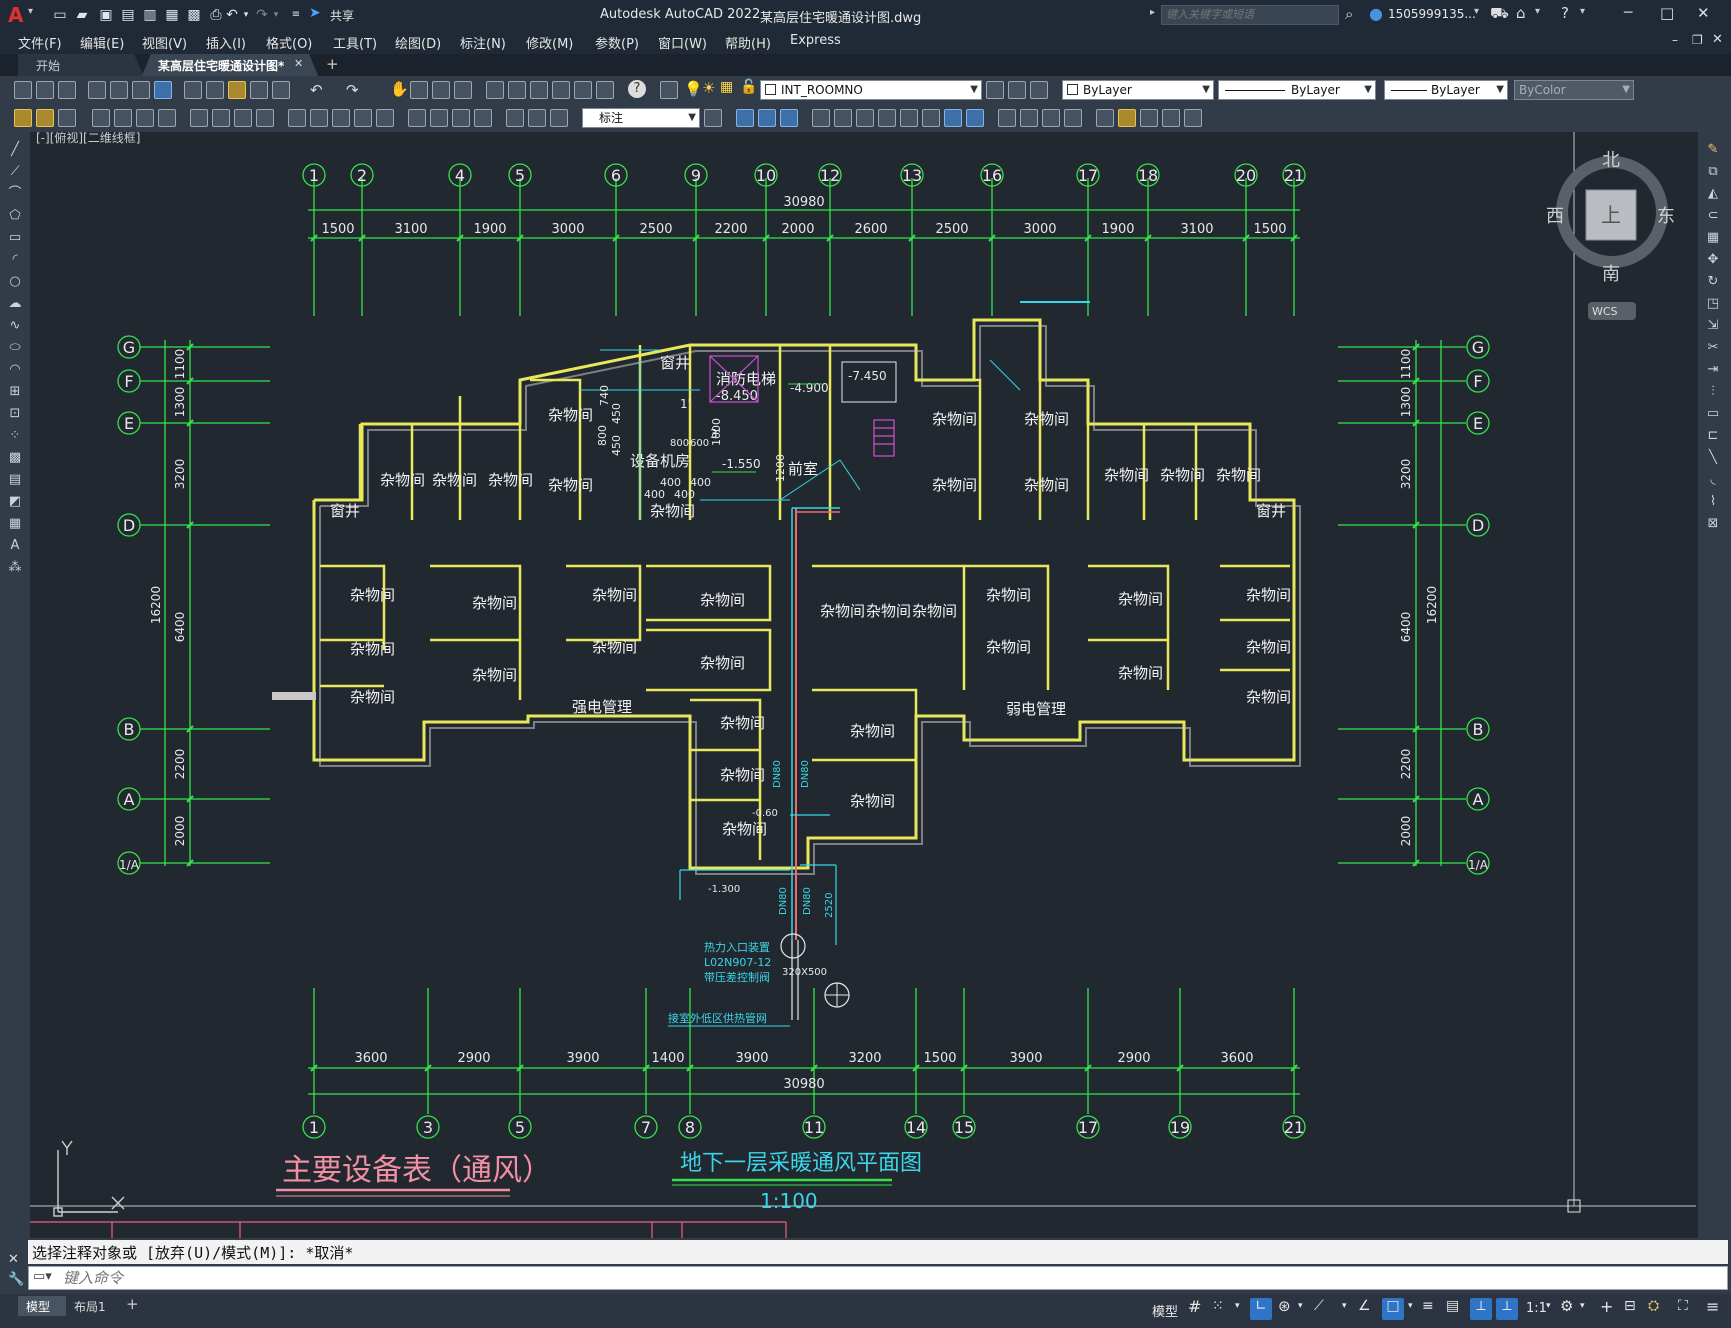 This screenshot has width=1731, height=1328. Describe the element at coordinates (355, 42) in the screenshot. I see `menu-tools: 工具(T)` at that location.